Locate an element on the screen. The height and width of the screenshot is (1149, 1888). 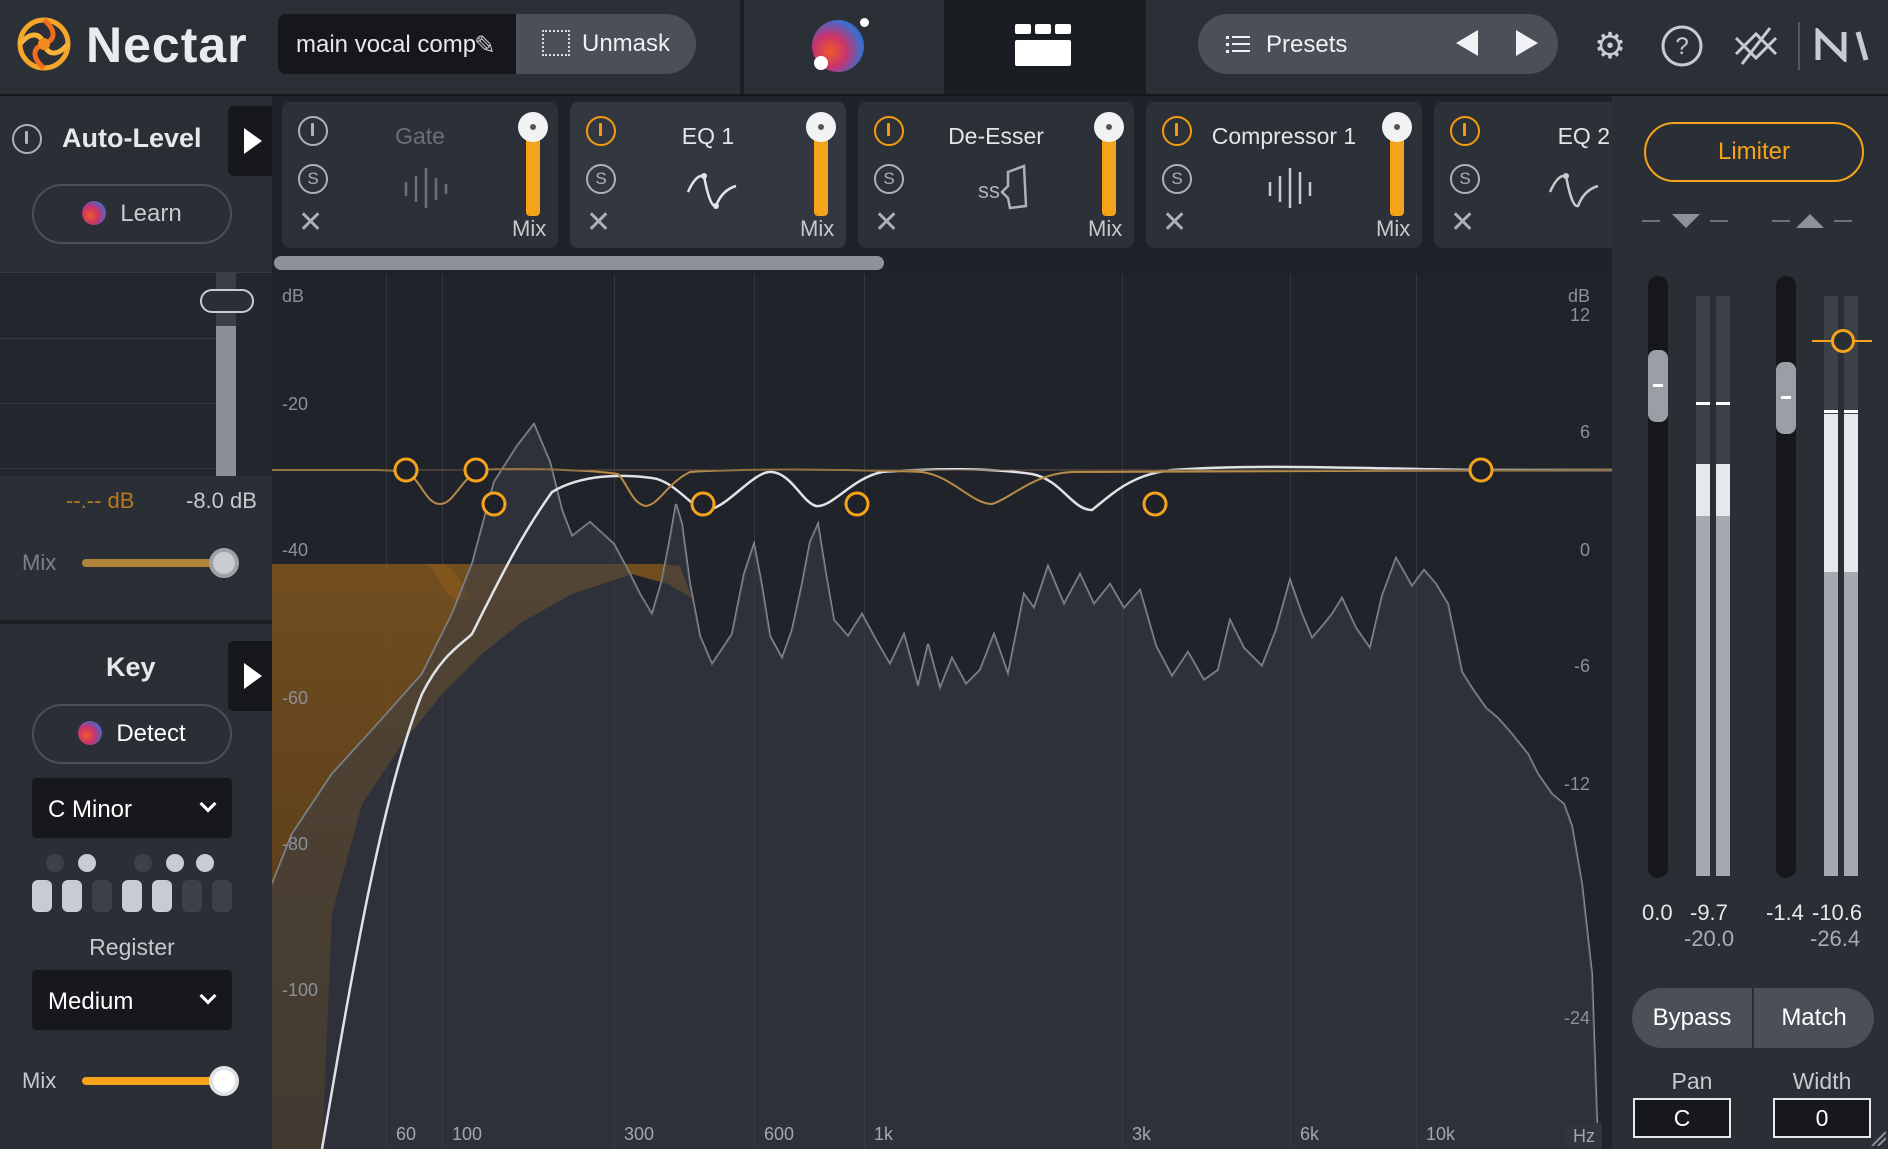
next-preset-icon is located at coordinates (1527, 43).